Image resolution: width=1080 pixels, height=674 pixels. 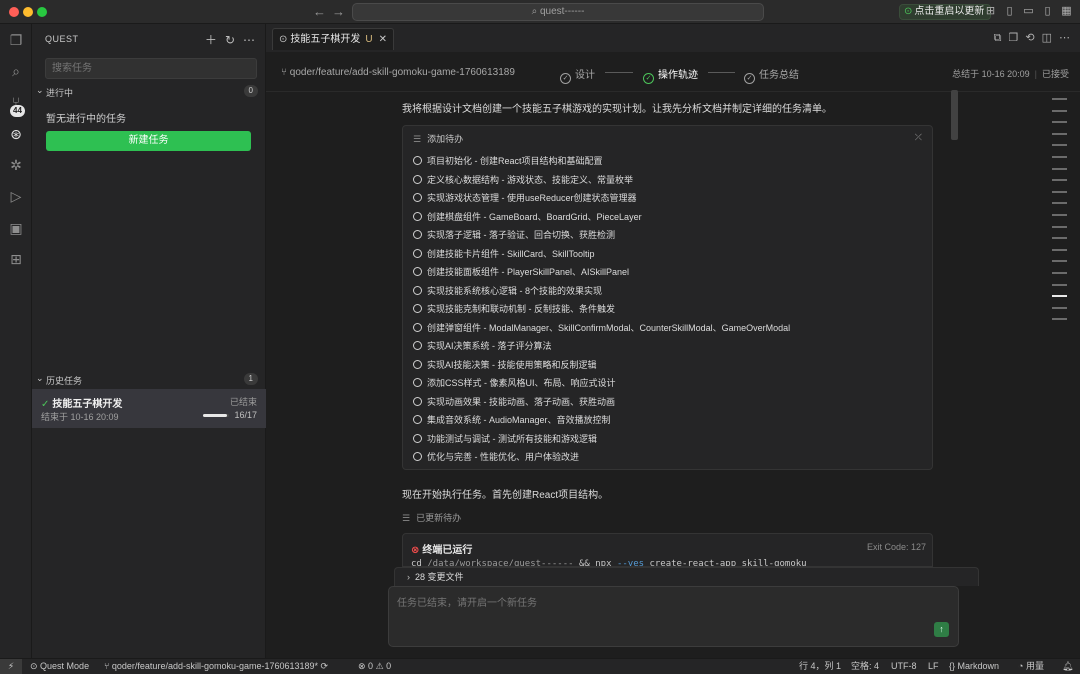 I want to click on toggle-secondary-sidebar-icon: ▯, so click(x=1047, y=11).